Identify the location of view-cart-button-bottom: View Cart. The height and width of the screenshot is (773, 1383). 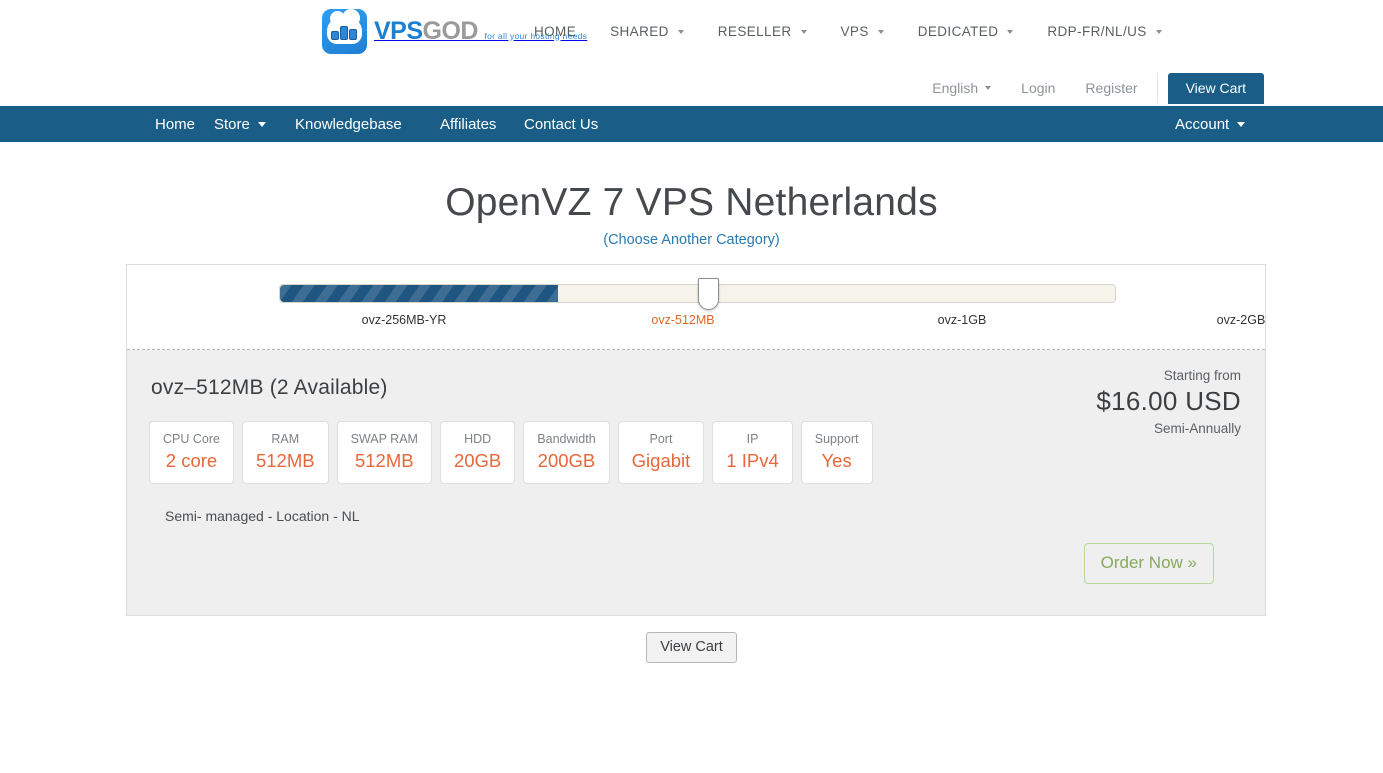
(691, 647).